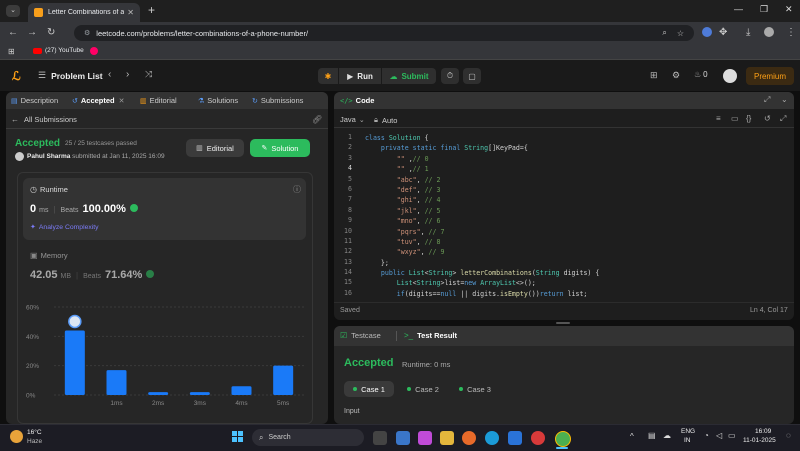  Describe the element at coordinates (423, 389) in the screenshot. I see `case-2-button: Case 2` at that location.